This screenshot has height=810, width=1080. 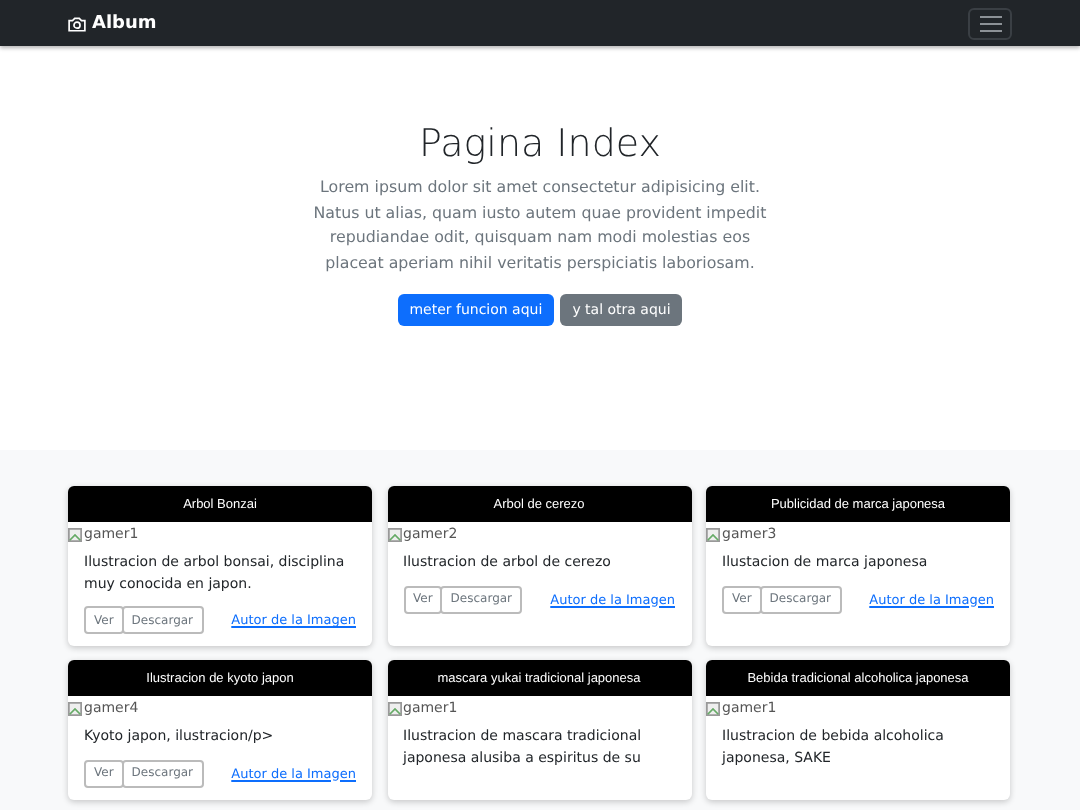 What do you see at coordinates (540, 144) in the screenshot?
I see `page-title: Pagina Index` at bounding box center [540, 144].